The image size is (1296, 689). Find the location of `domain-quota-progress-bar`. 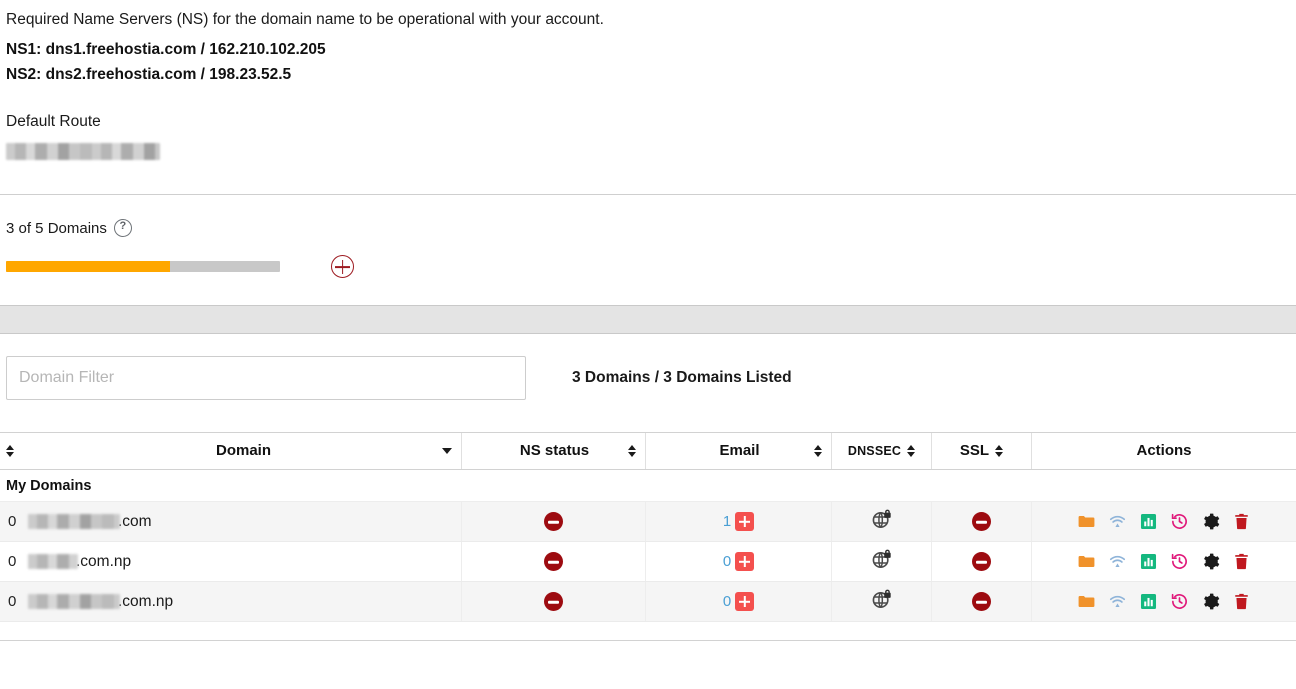

domain-quota-progress-bar is located at coordinates (143, 267).